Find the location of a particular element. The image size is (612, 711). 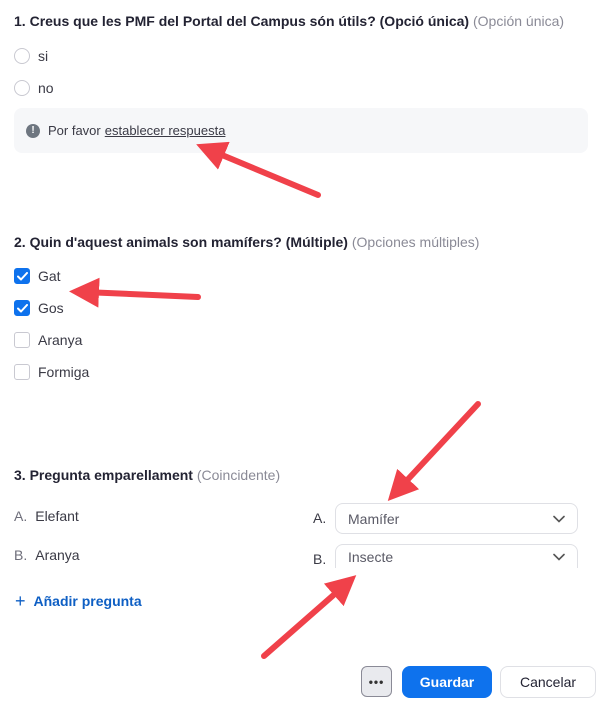

q2-option-gat: Gat is located at coordinates (37, 276).